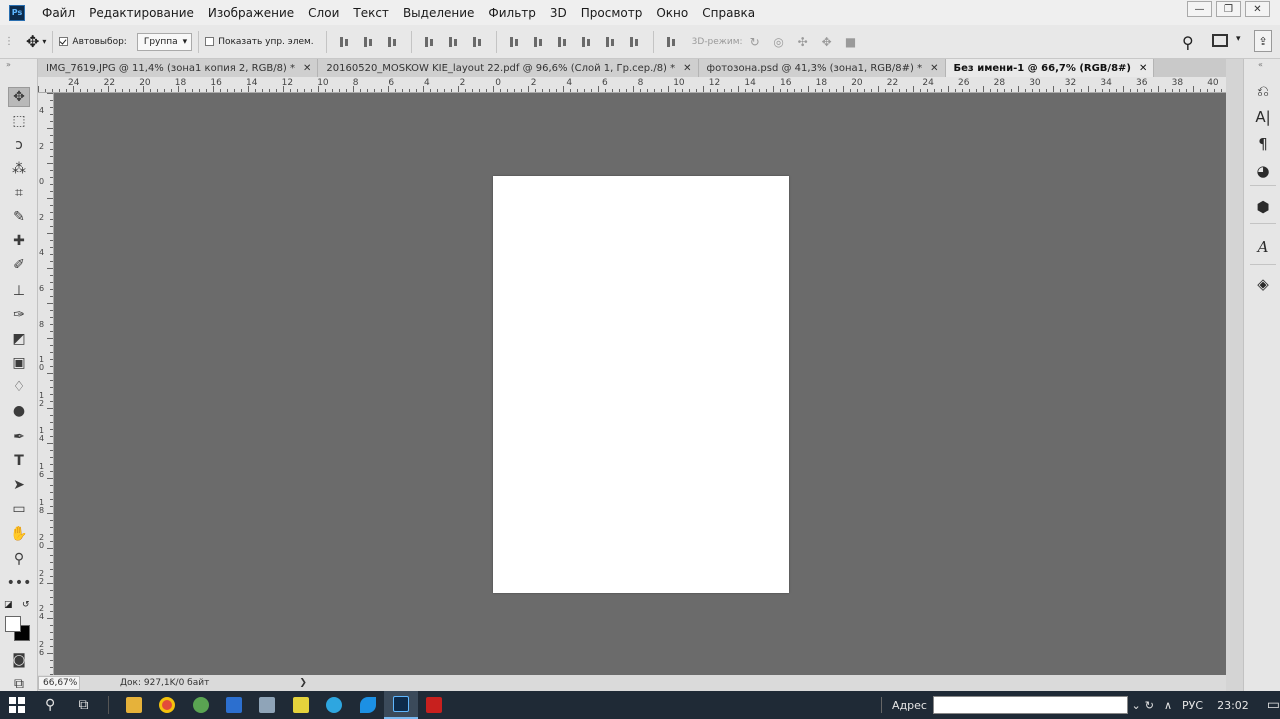 The height and width of the screenshot is (719, 1280). Describe the element at coordinates (19, 534) in the screenshot. I see `hand-tool-icon: ✋` at that location.